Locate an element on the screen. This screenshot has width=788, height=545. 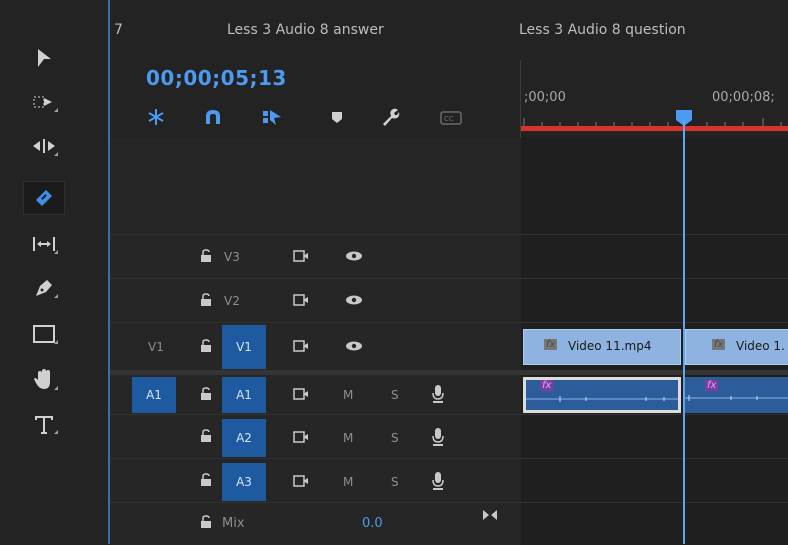
svg-text: CC is located at coordinates (449, 119).